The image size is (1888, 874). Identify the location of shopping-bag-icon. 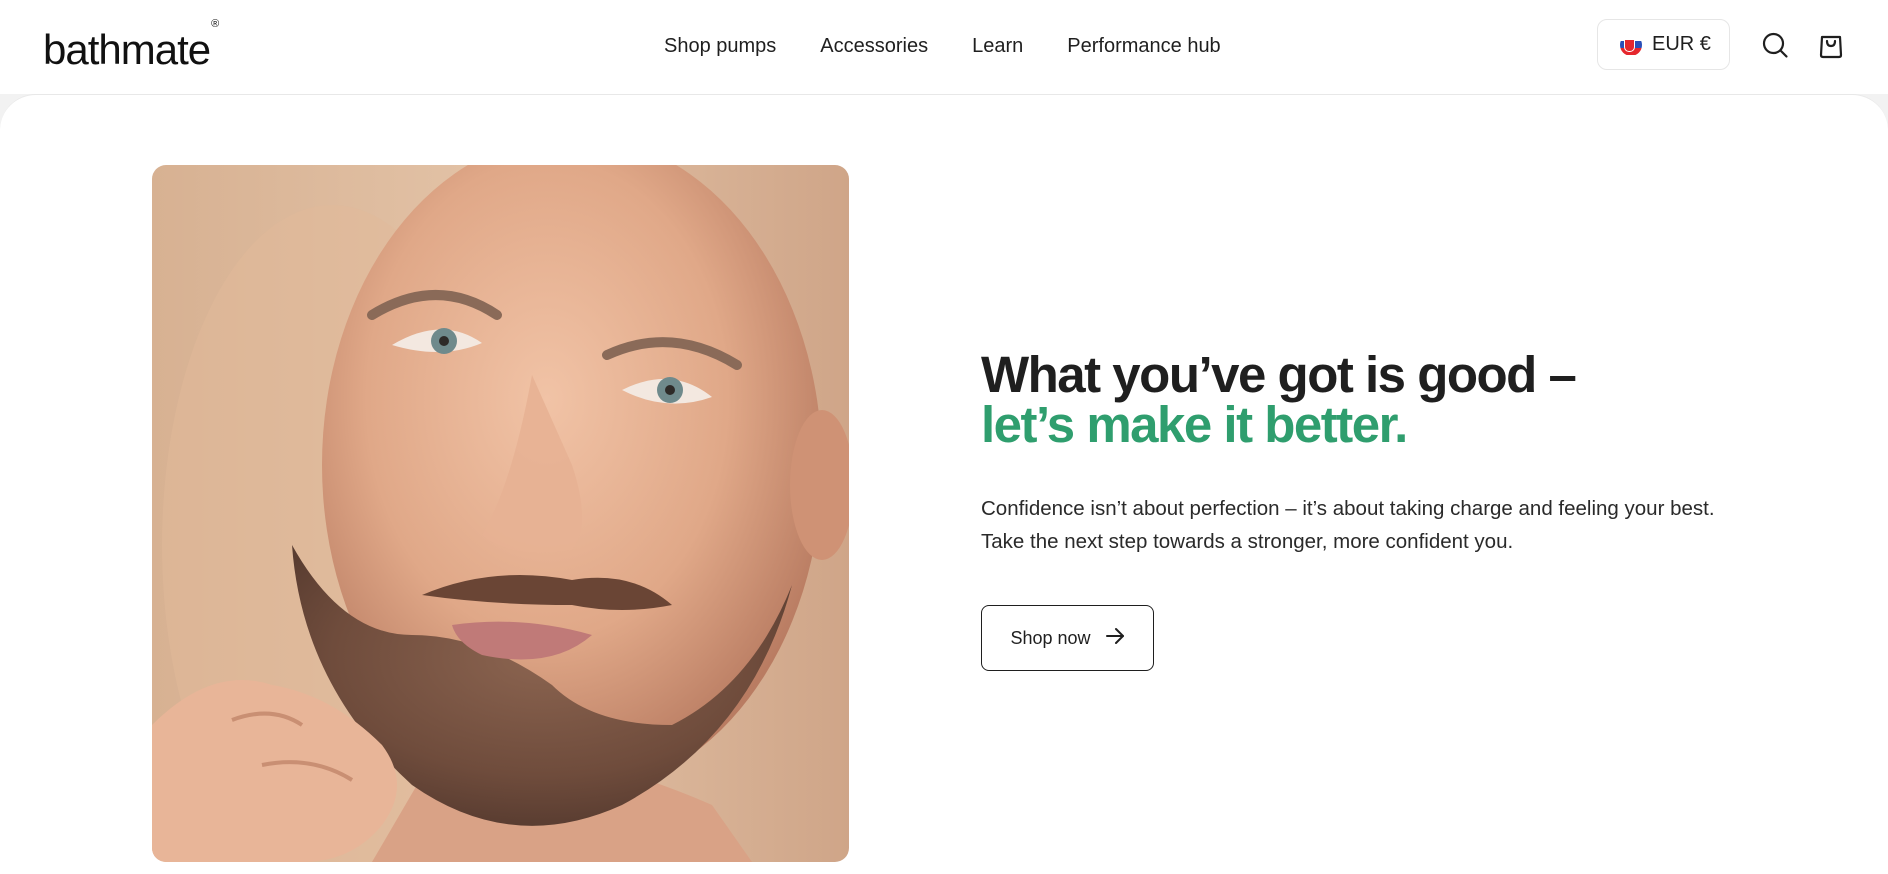
(1831, 45).